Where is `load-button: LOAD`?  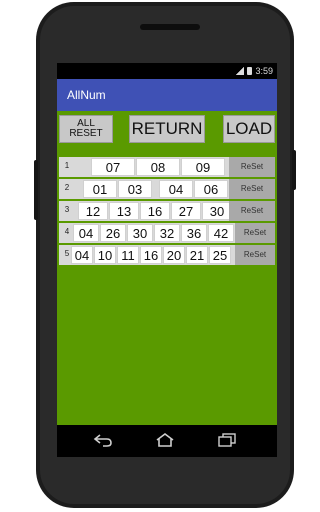 load-button: LOAD is located at coordinates (249, 129).